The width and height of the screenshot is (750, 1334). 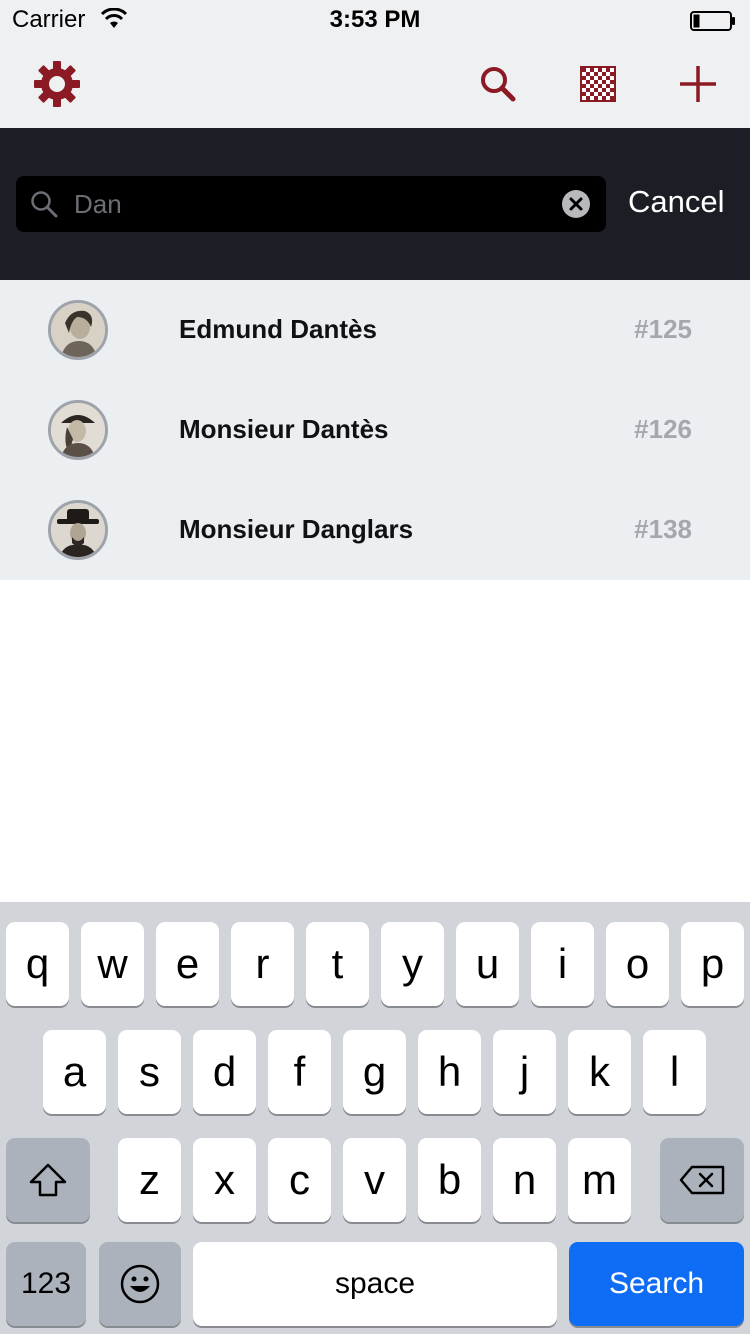 I want to click on gear-icon, so click(x=57, y=84).